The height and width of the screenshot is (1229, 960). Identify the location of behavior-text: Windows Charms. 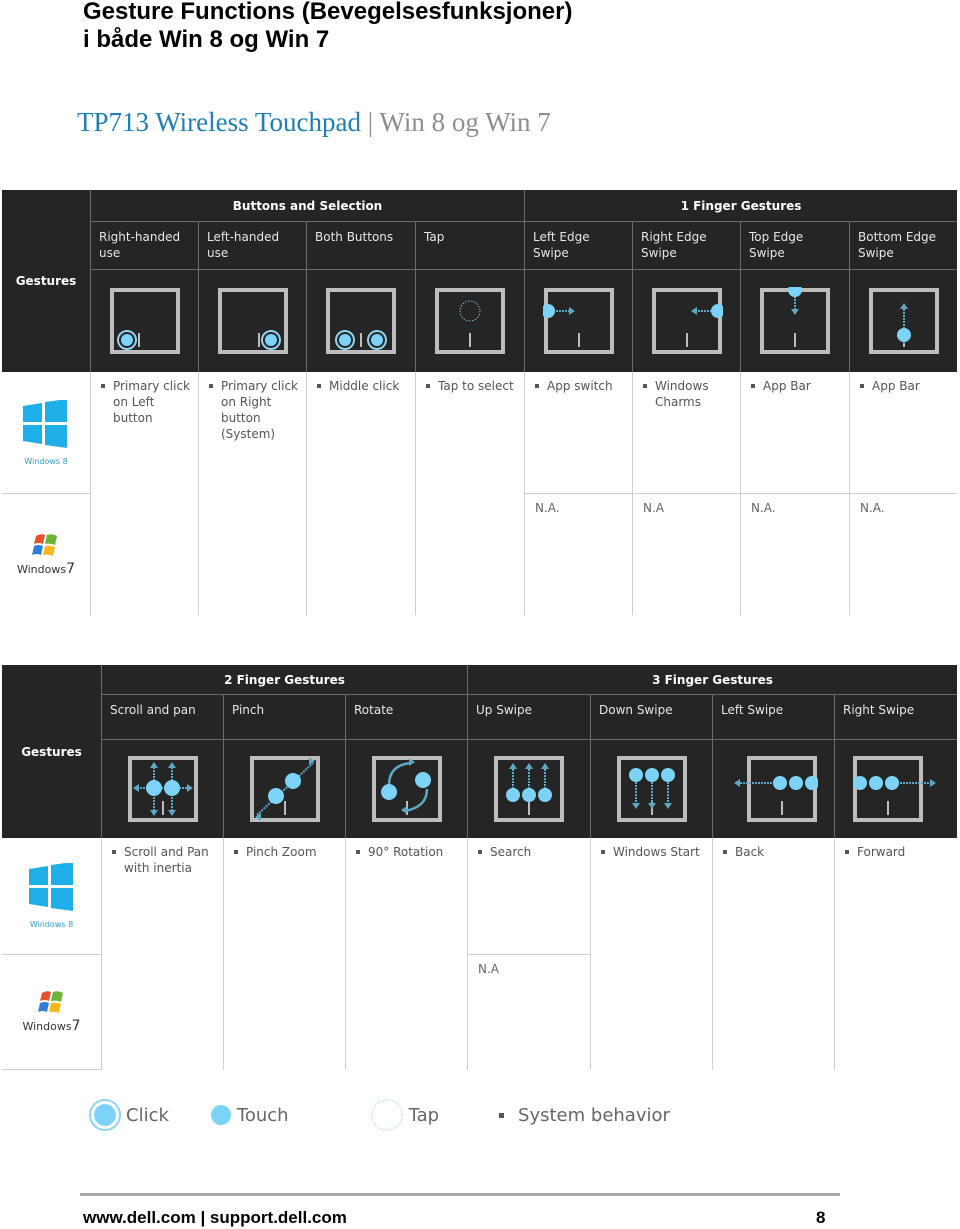
(682, 394).